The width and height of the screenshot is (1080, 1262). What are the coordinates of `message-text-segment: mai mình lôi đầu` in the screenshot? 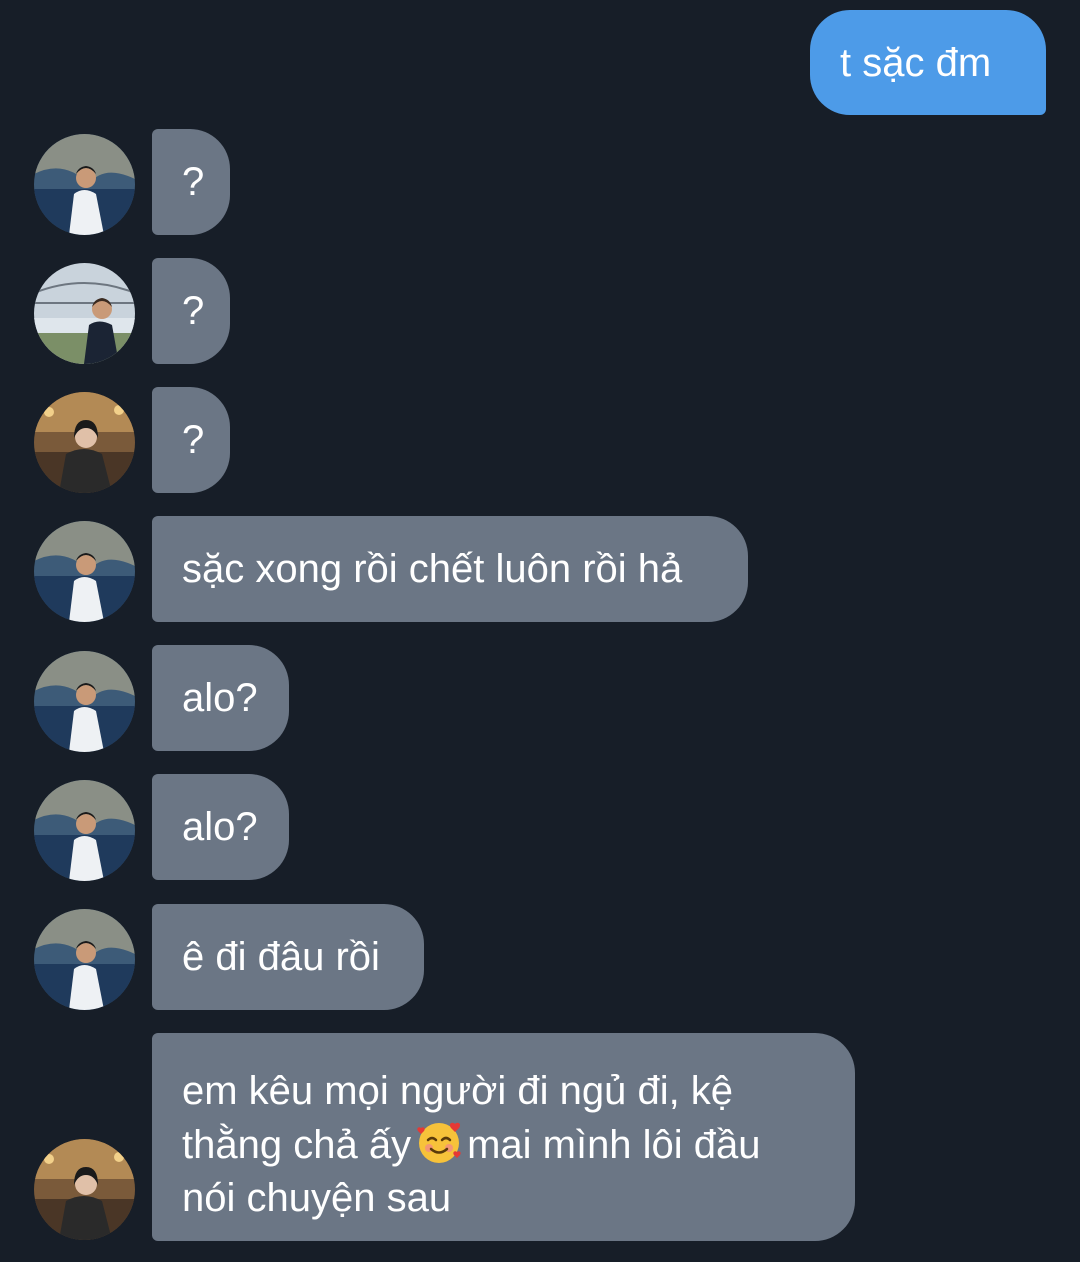 It's located at (614, 1145).